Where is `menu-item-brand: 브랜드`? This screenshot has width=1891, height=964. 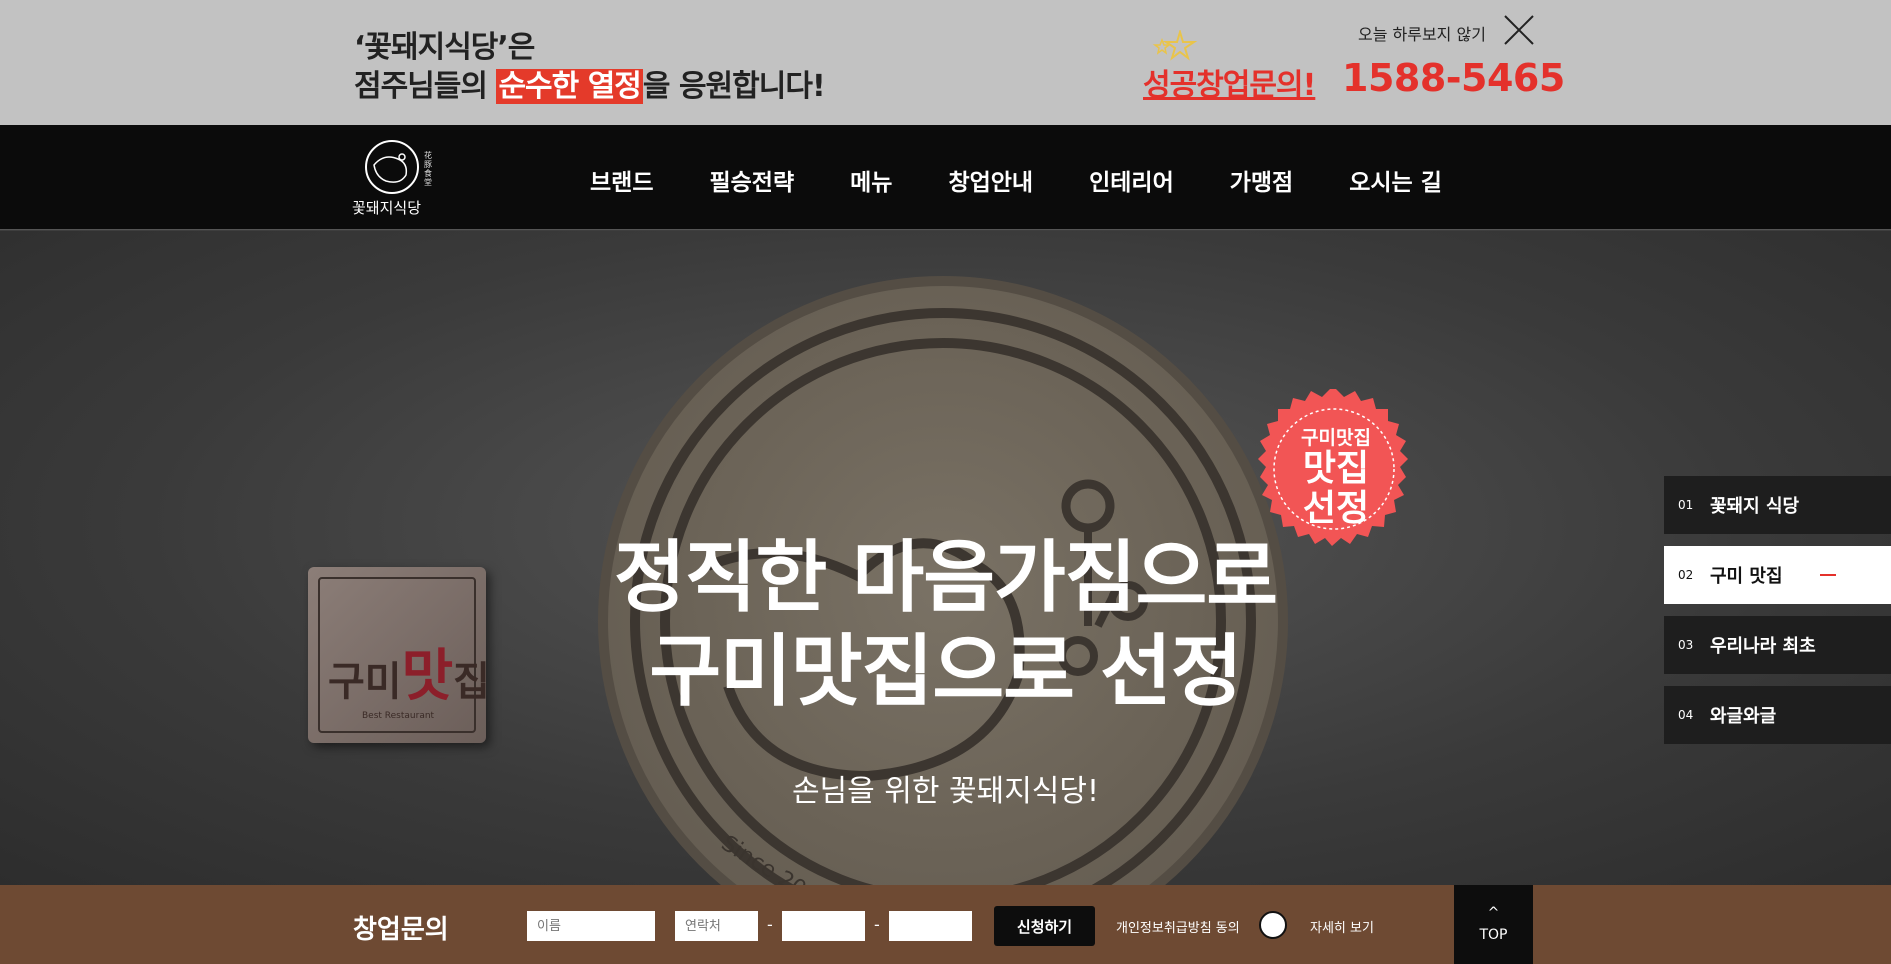 menu-item-brand: 브랜드 is located at coordinates (621, 180).